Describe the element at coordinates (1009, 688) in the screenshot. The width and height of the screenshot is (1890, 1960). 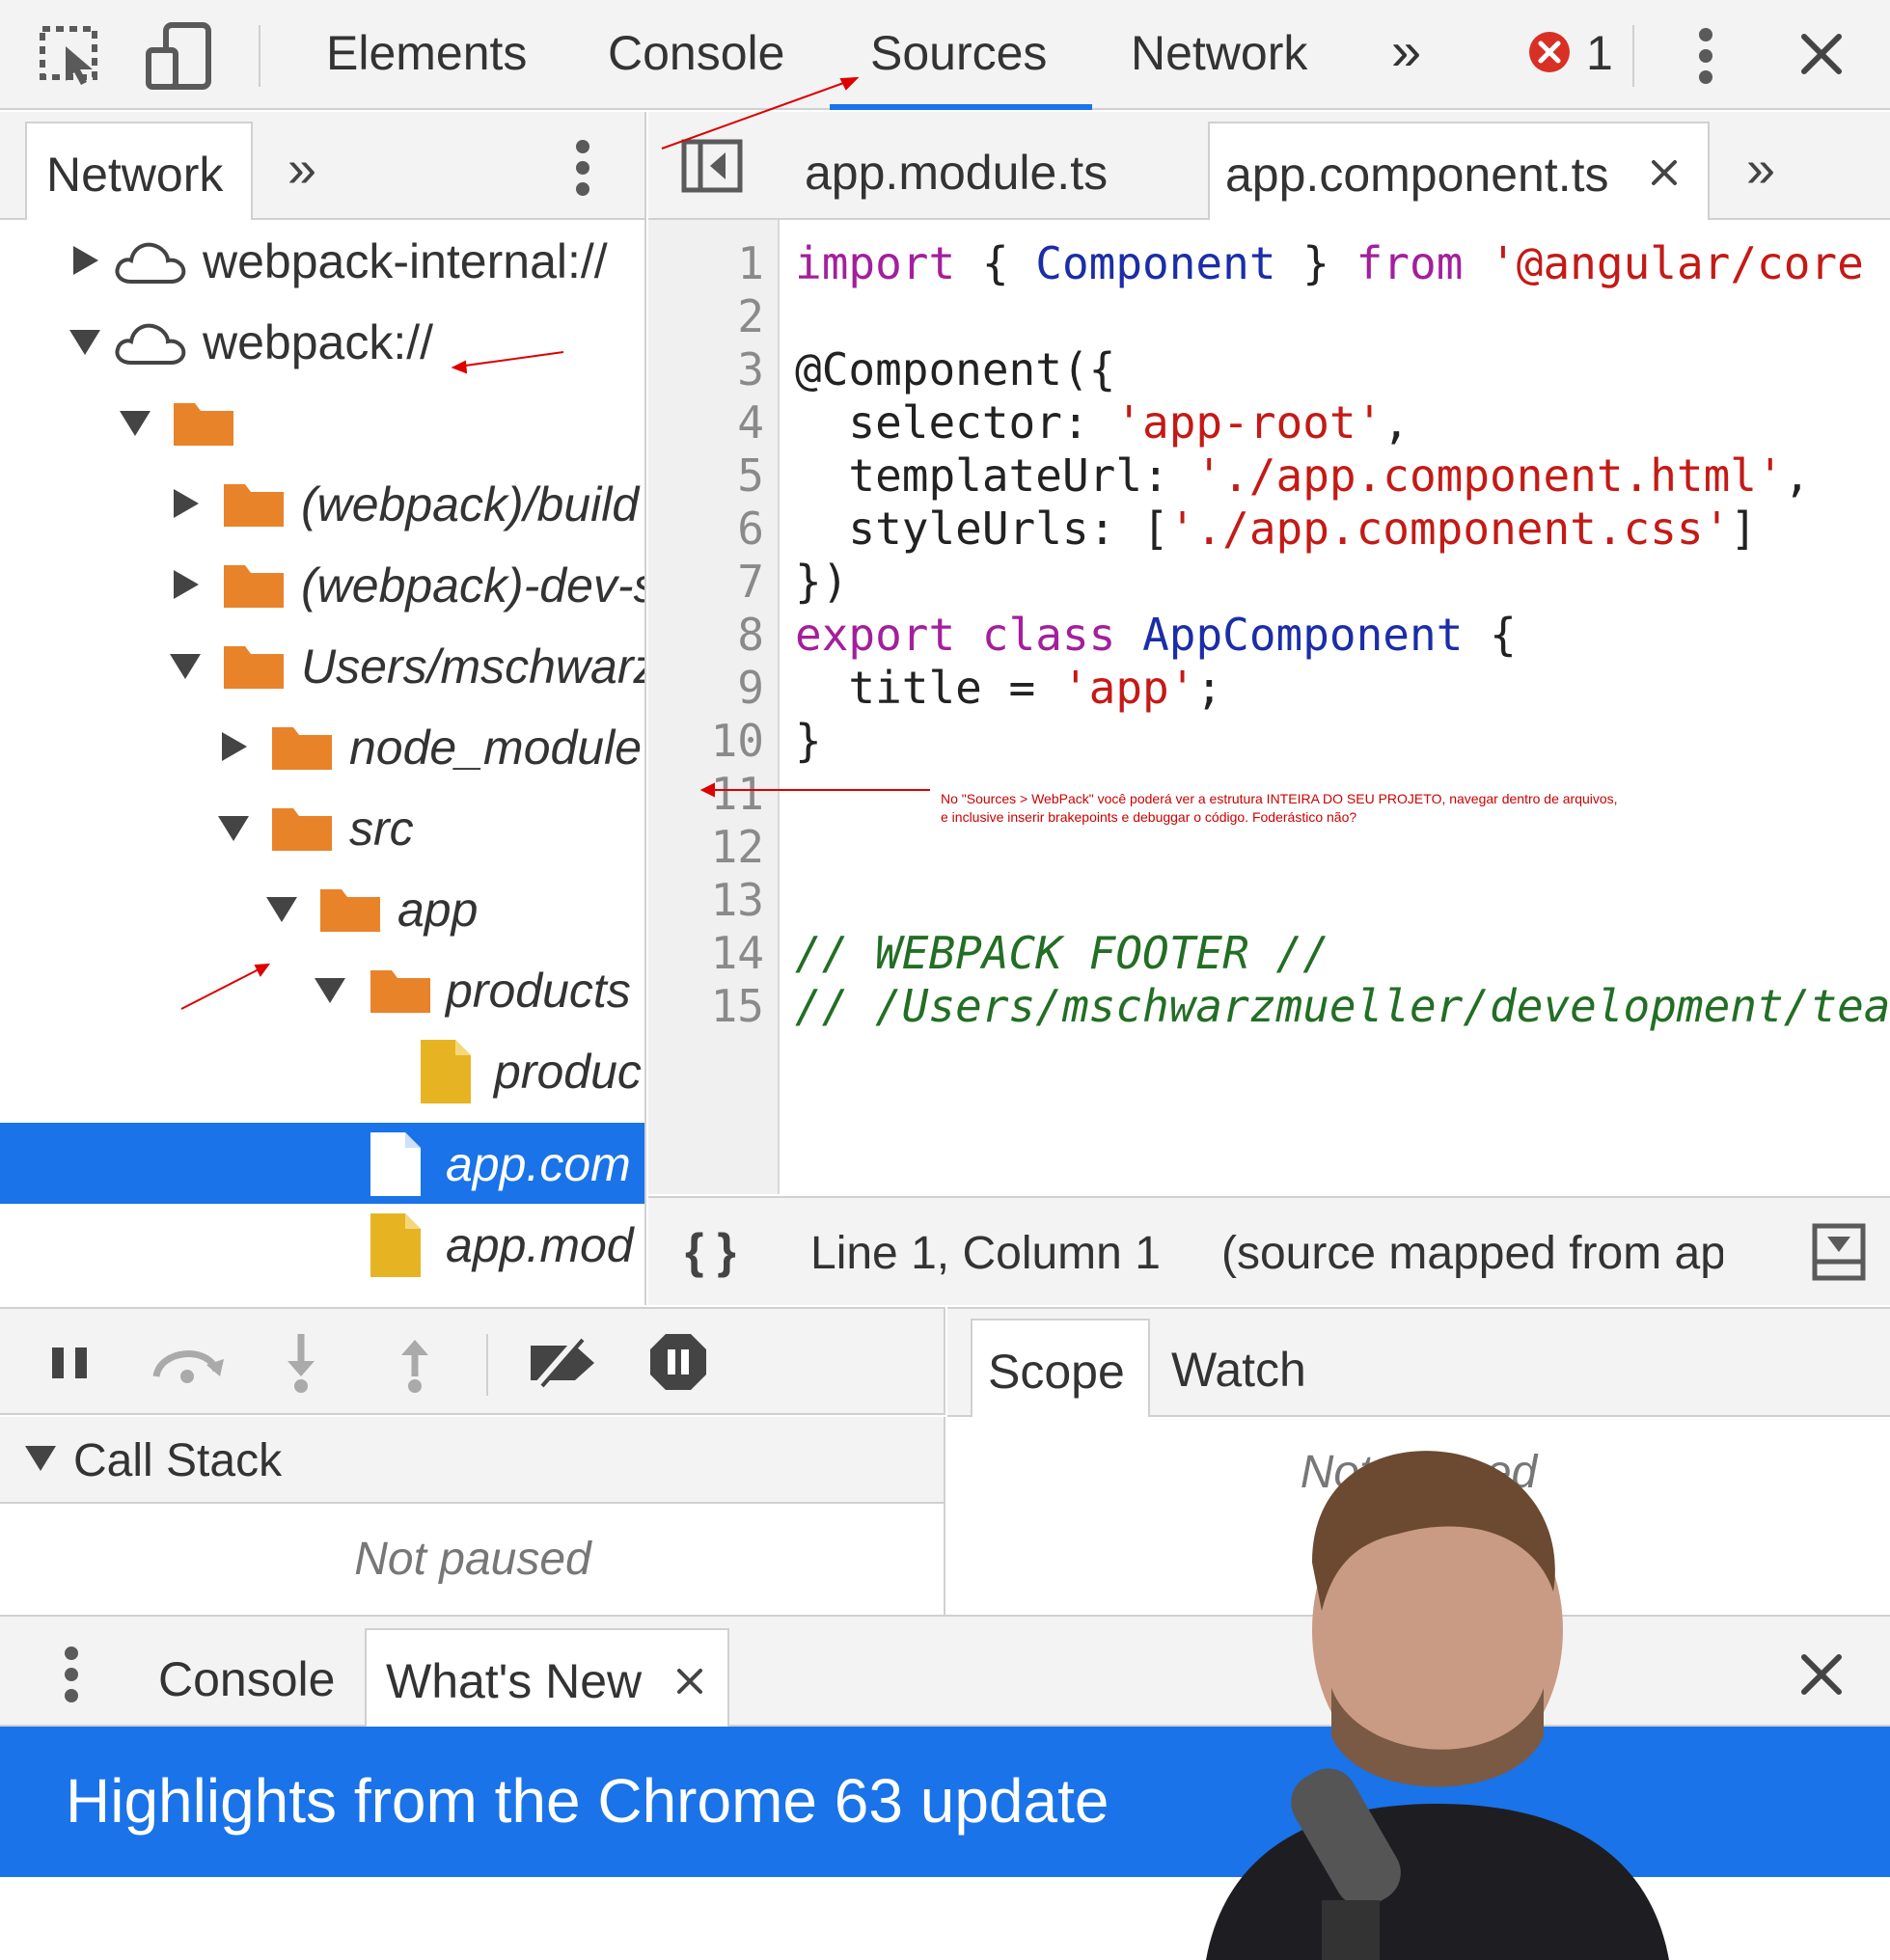
I see `code-line: title = 'app';` at that location.